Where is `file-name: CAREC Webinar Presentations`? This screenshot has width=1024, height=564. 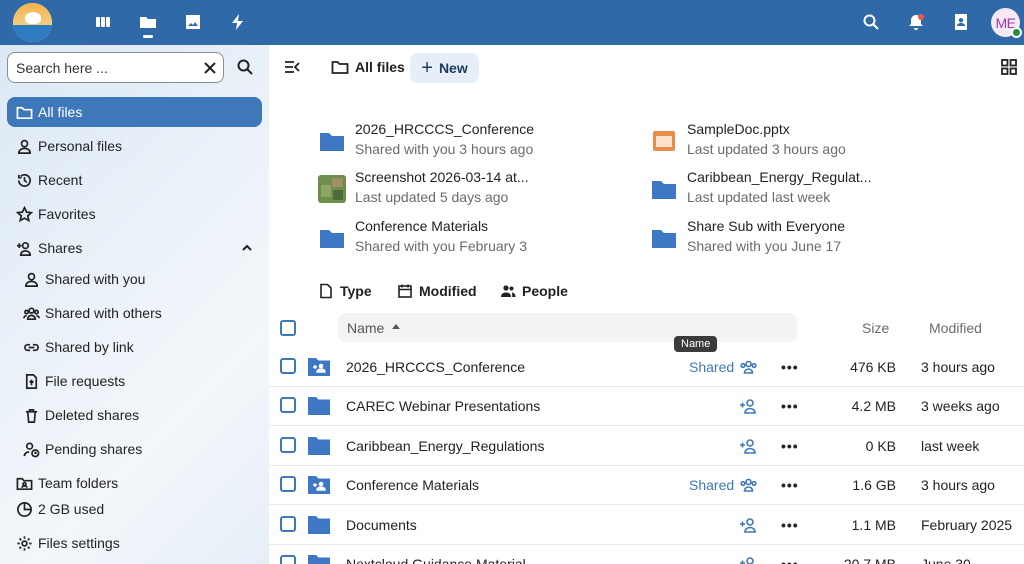
file-name: CAREC Webinar Presentations is located at coordinates (443, 406).